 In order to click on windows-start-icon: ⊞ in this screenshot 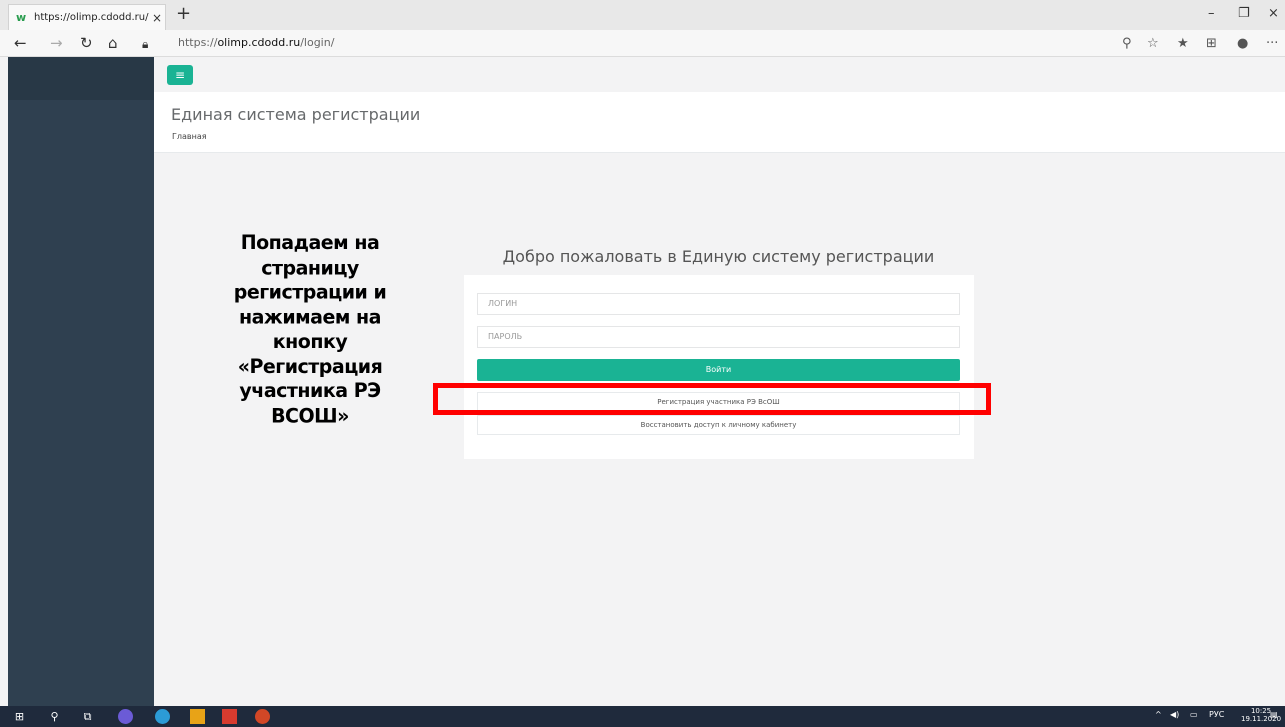, I will do `click(19, 716)`.